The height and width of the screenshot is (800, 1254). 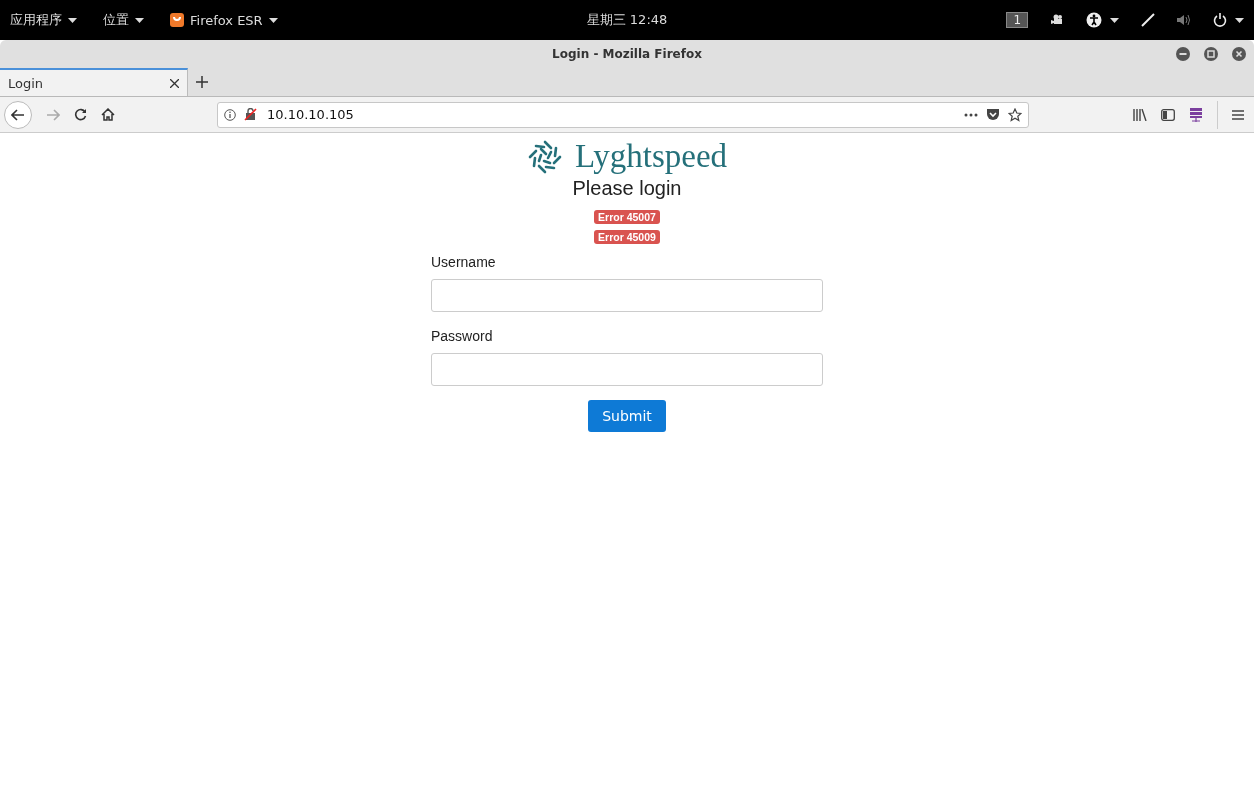 What do you see at coordinates (36, 20) in the screenshot?
I see `menu-label: 应用程序` at bounding box center [36, 20].